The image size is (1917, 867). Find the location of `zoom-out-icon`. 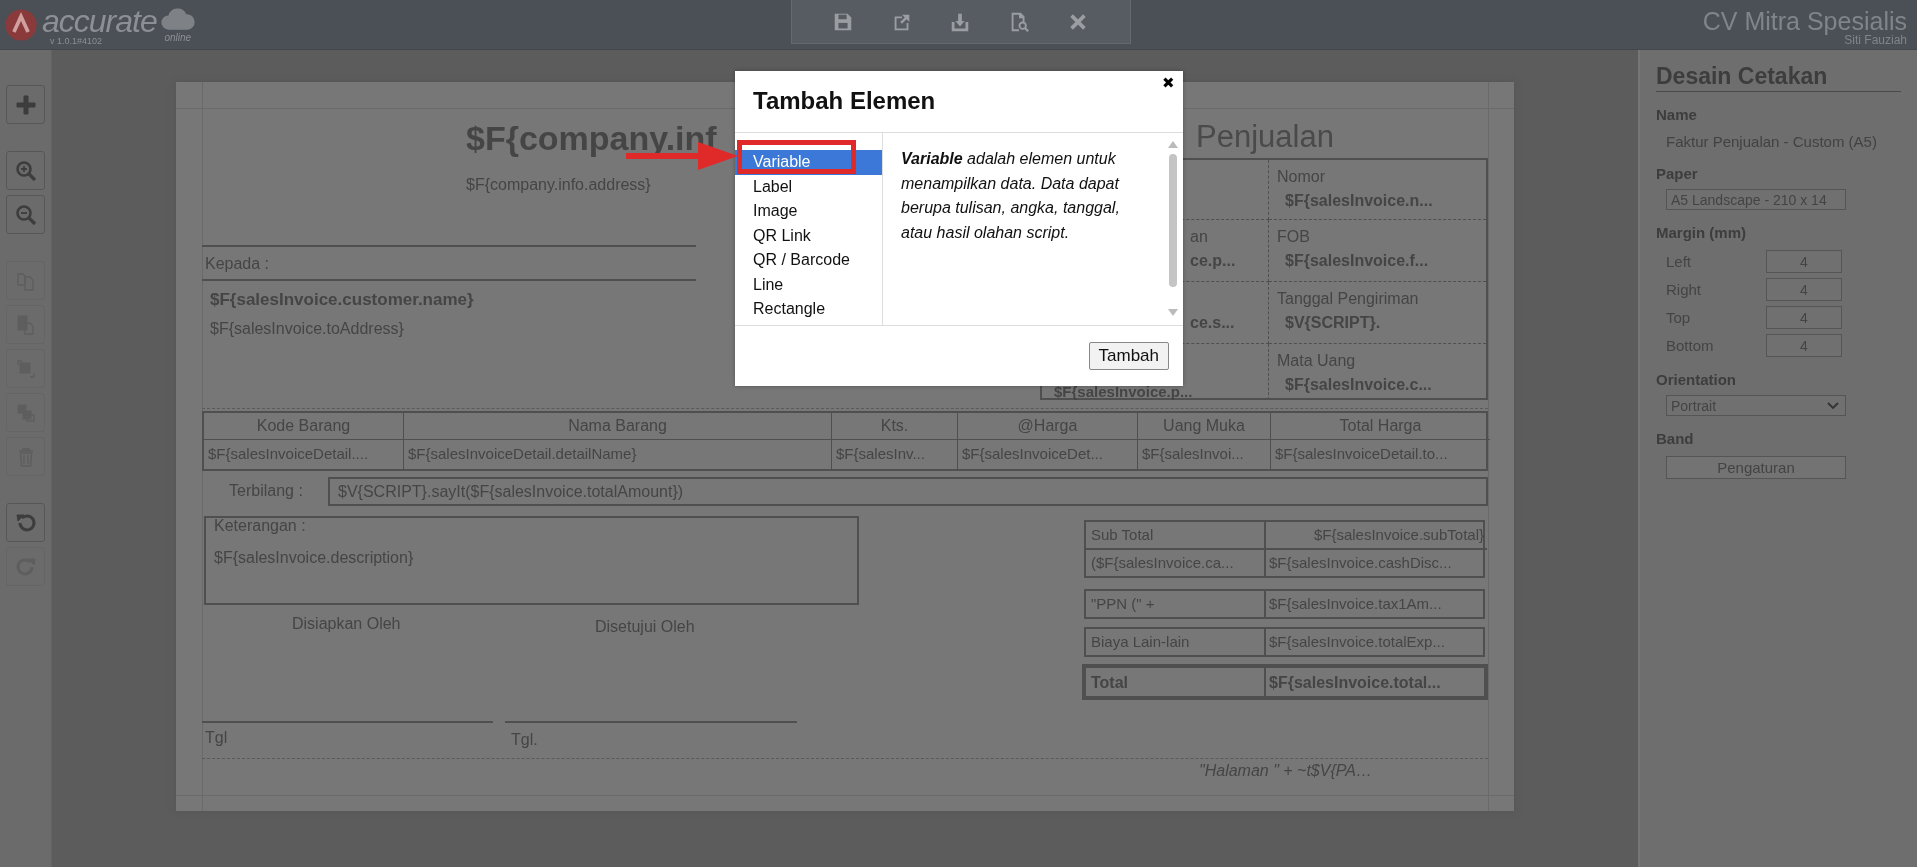

zoom-out-icon is located at coordinates (25, 214).